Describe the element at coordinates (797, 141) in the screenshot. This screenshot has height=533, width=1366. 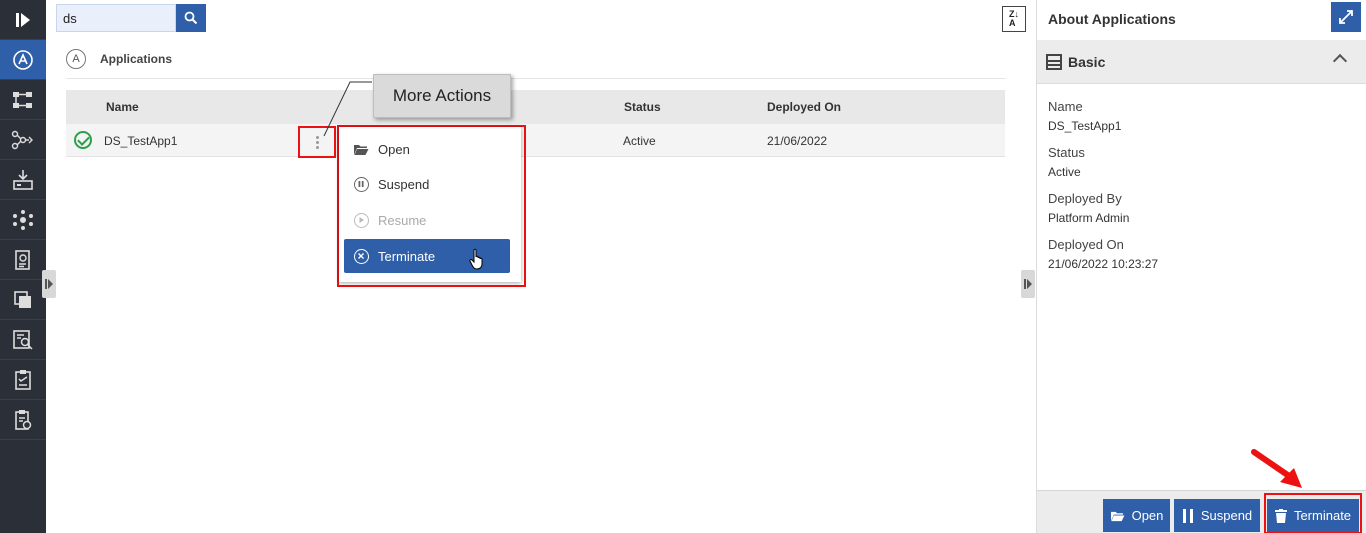
I see `row-deployed-on: 21/06/2022` at that location.